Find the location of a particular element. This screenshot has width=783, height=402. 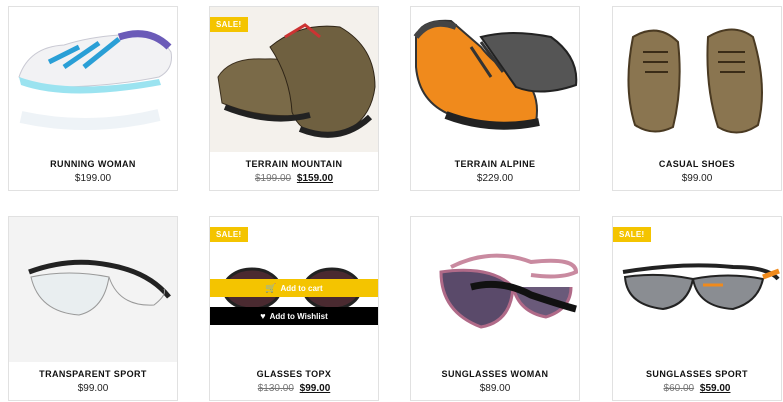

add-to-wishlist-label: Add to Wishlist is located at coordinates (298, 316).